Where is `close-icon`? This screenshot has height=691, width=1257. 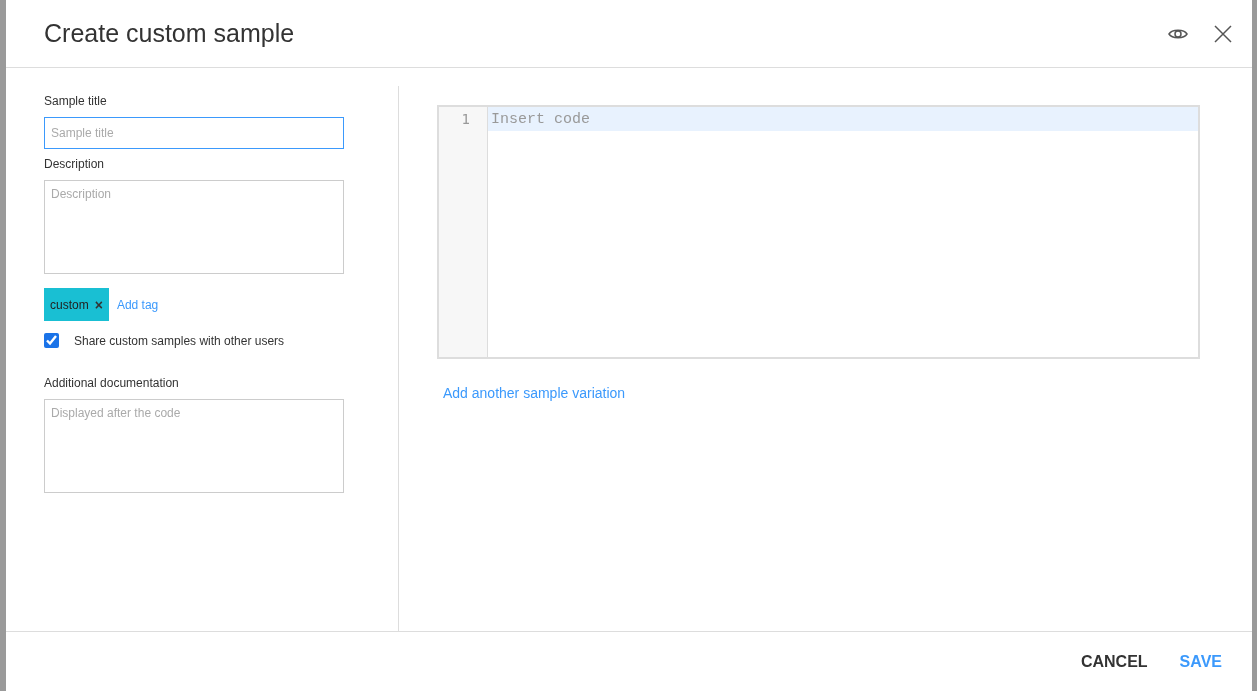 close-icon is located at coordinates (1223, 33).